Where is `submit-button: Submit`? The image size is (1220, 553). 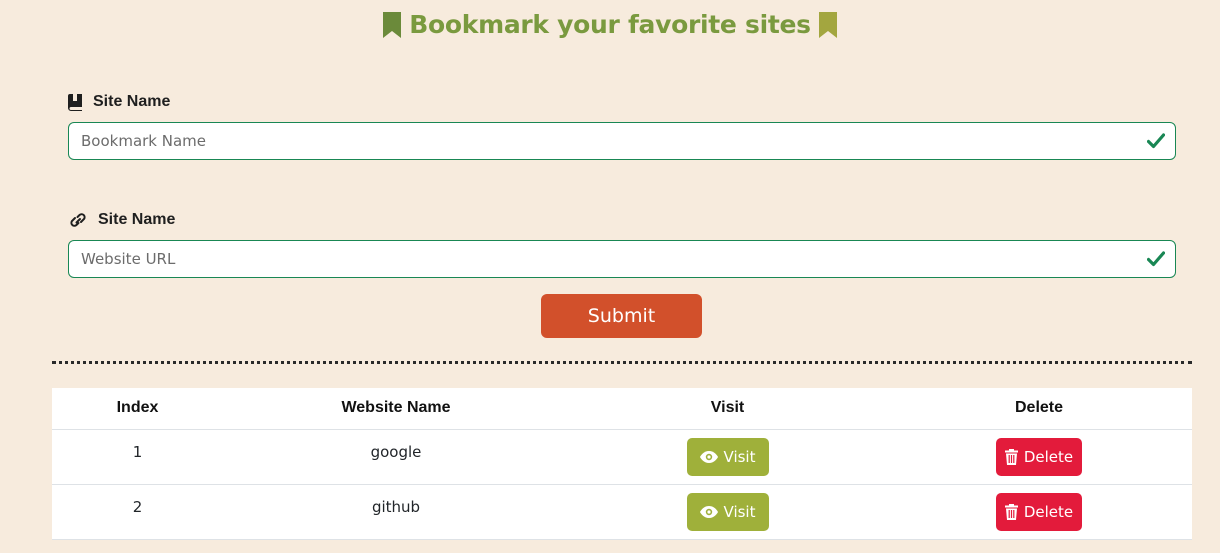
submit-button: Submit is located at coordinates (621, 316).